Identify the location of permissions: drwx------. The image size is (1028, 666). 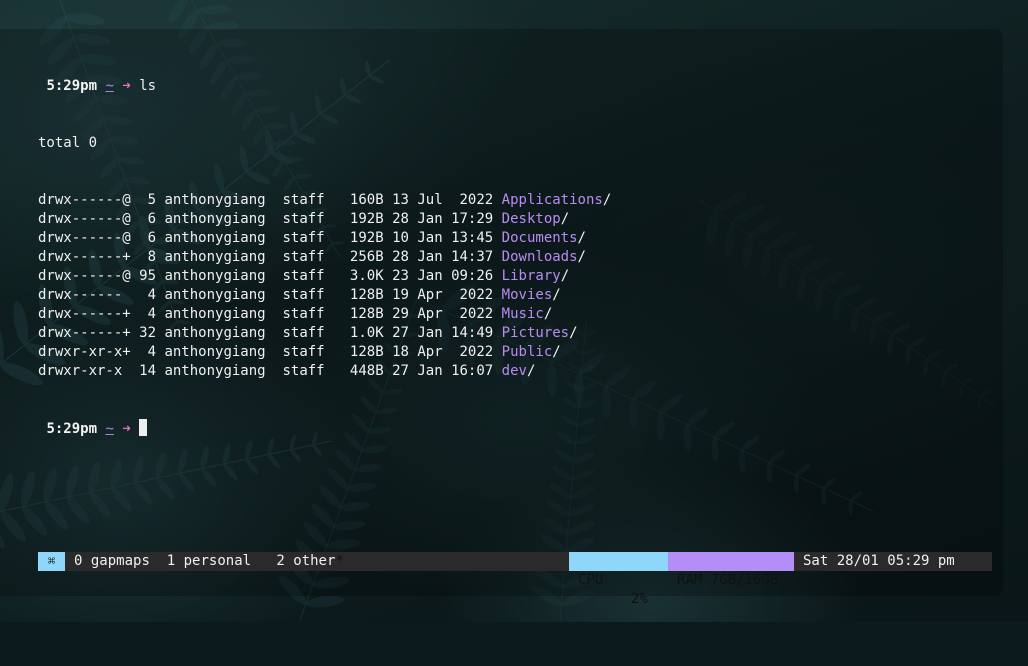
(84, 295).